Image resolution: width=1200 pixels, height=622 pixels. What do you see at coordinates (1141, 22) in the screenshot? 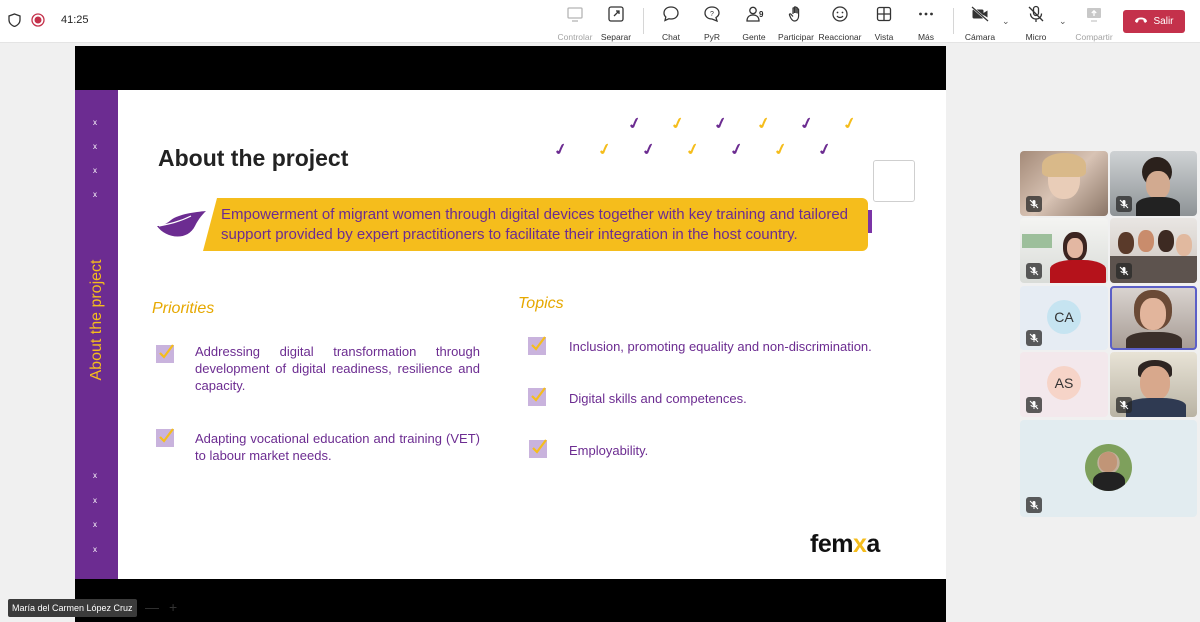
I see `hang-up-icon` at bounding box center [1141, 22].